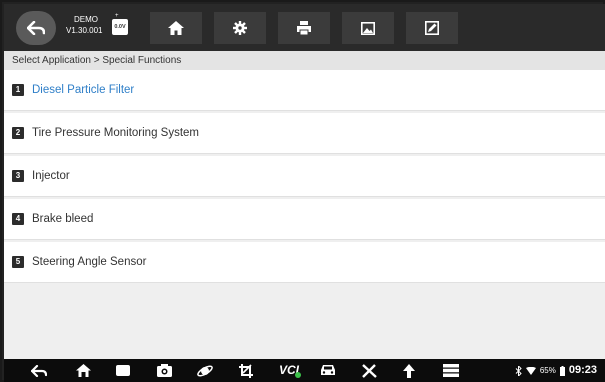 The height and width of the screenshot is (382, 605). I want to click on menu-icon, so click(451, 370).